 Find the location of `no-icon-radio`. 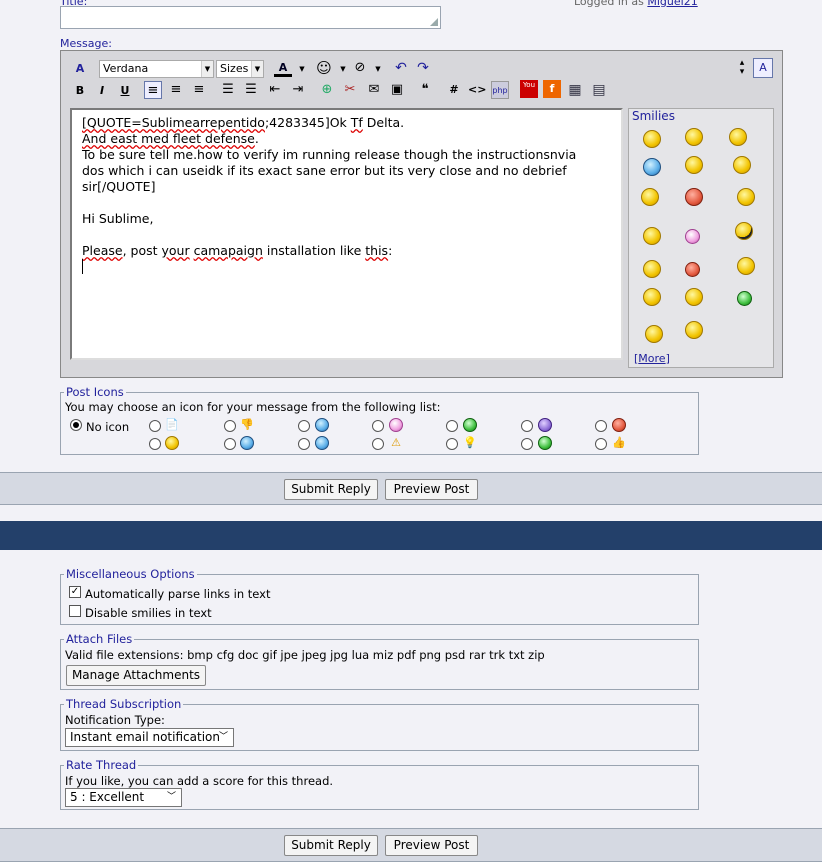

no-icon-radio is located at coordinates (76, 425).